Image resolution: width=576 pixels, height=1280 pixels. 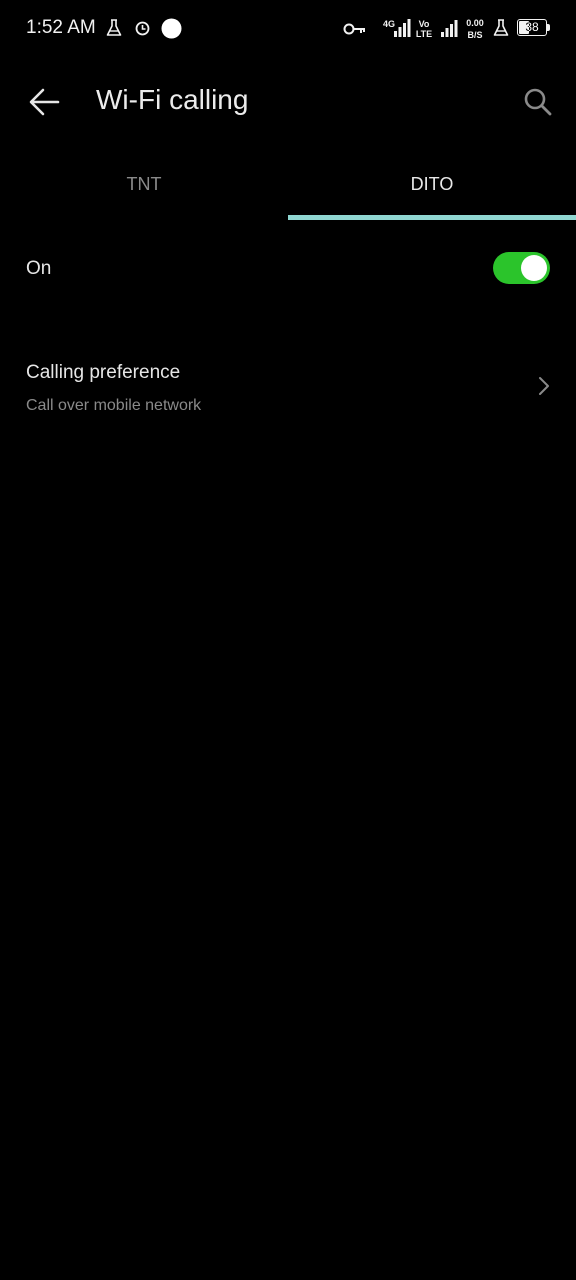 What do you see at coordinates (288, 269) in the screenshot?
I see `wifi-calling-toggle-row: On` at bounding box center [288, 269].